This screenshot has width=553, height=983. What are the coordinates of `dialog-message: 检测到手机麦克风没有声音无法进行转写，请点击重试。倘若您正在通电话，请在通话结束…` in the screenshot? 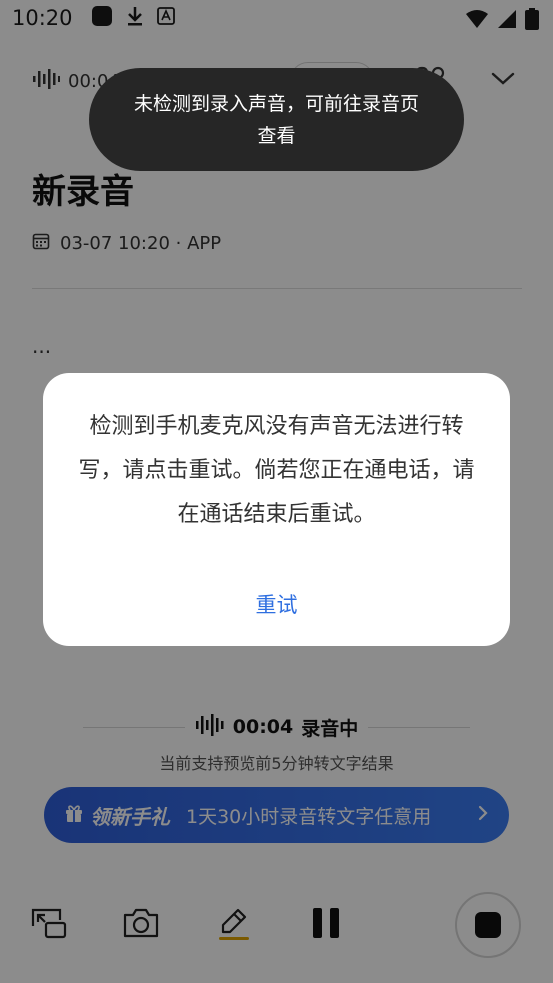 It's located at (276, 470).